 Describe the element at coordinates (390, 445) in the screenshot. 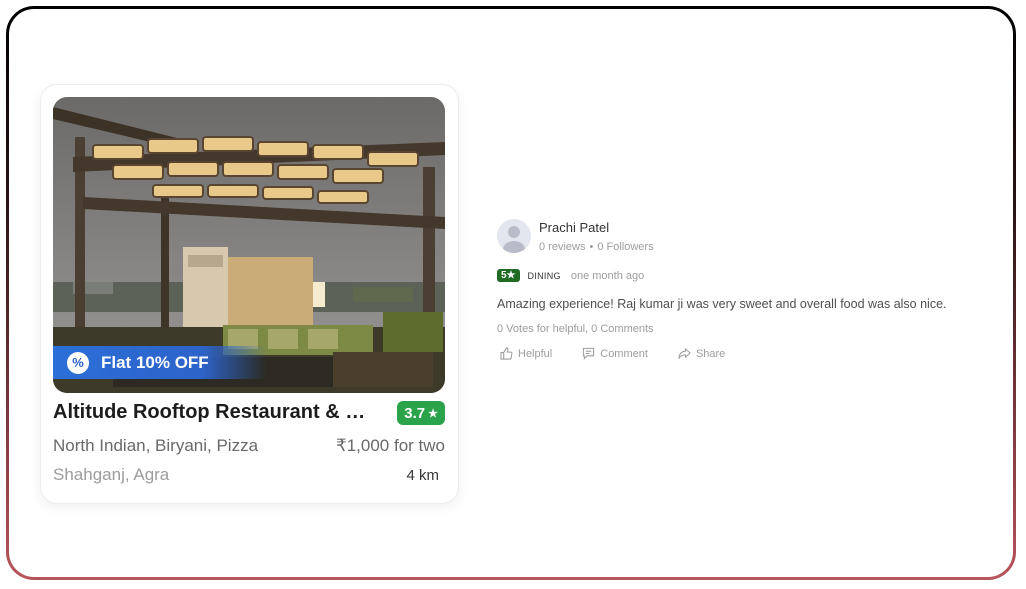

I see `price-for-two: ₹1,000 for two` at that location.